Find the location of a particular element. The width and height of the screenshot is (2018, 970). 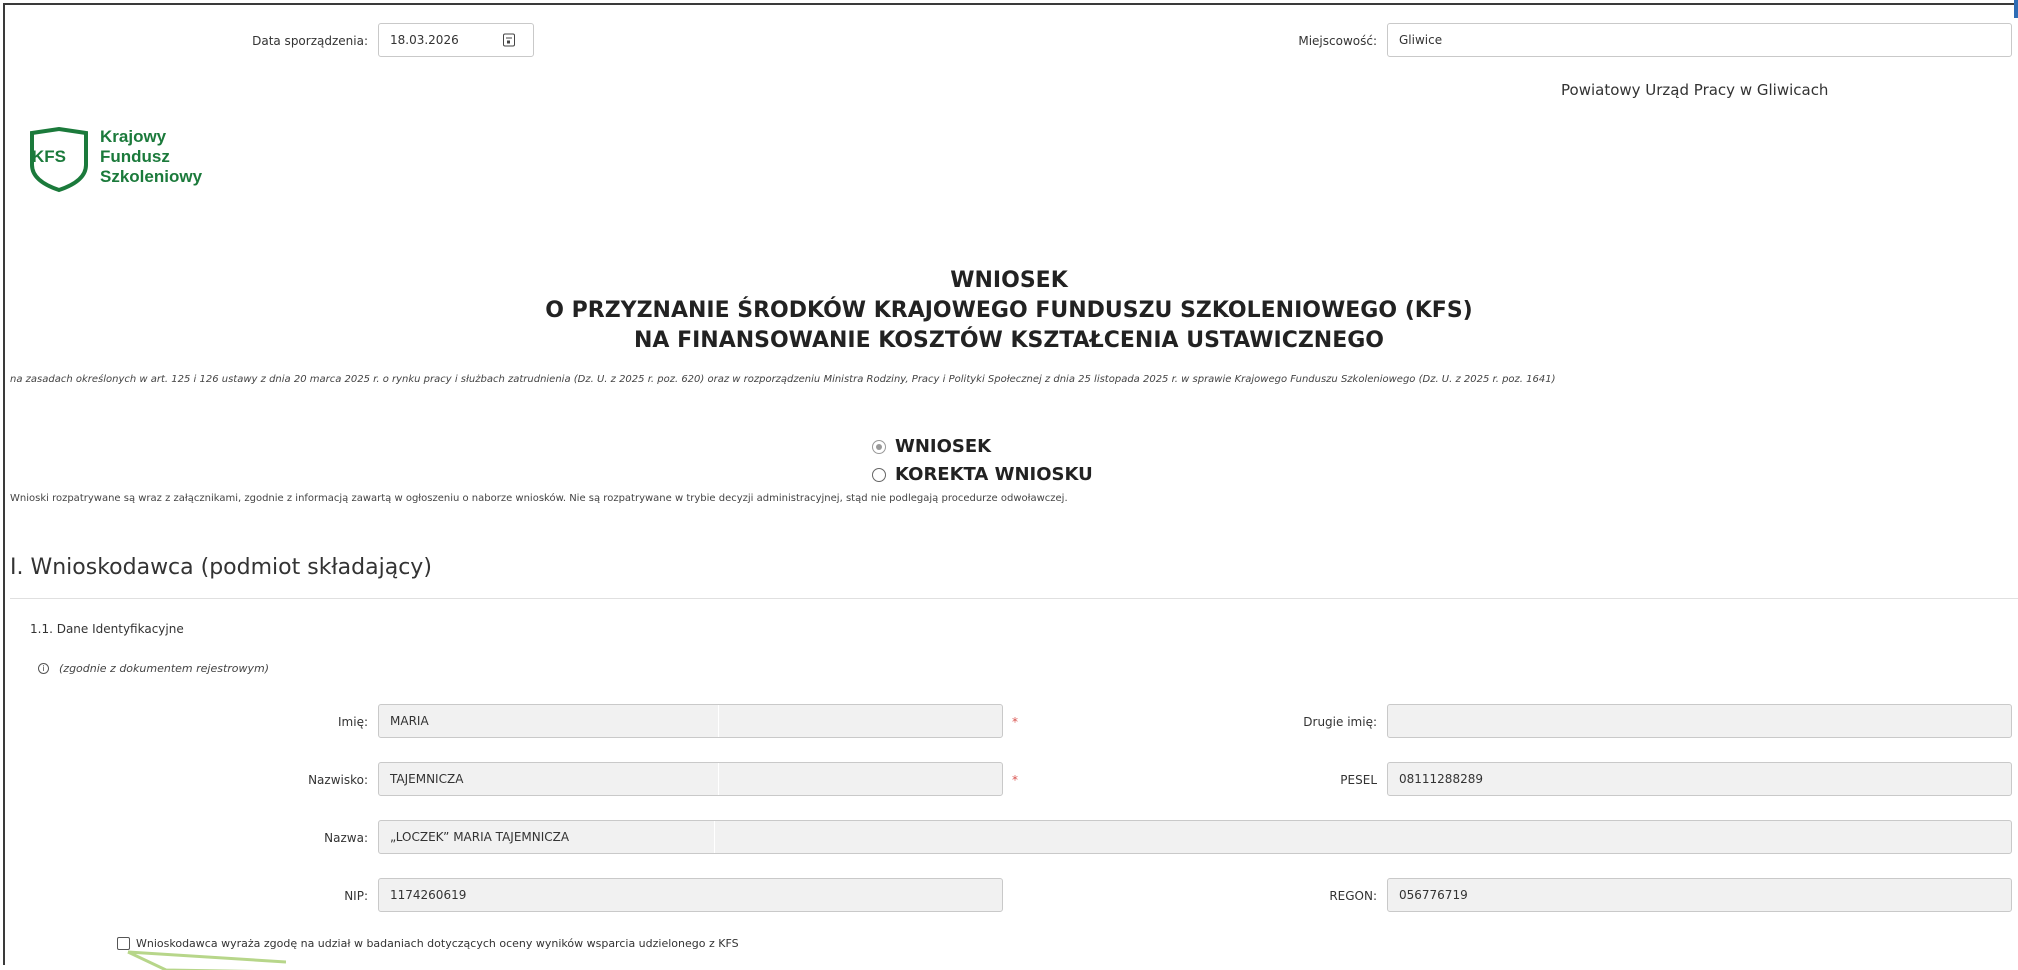

drugie-imie-field is located at coordinates (1699, 721).